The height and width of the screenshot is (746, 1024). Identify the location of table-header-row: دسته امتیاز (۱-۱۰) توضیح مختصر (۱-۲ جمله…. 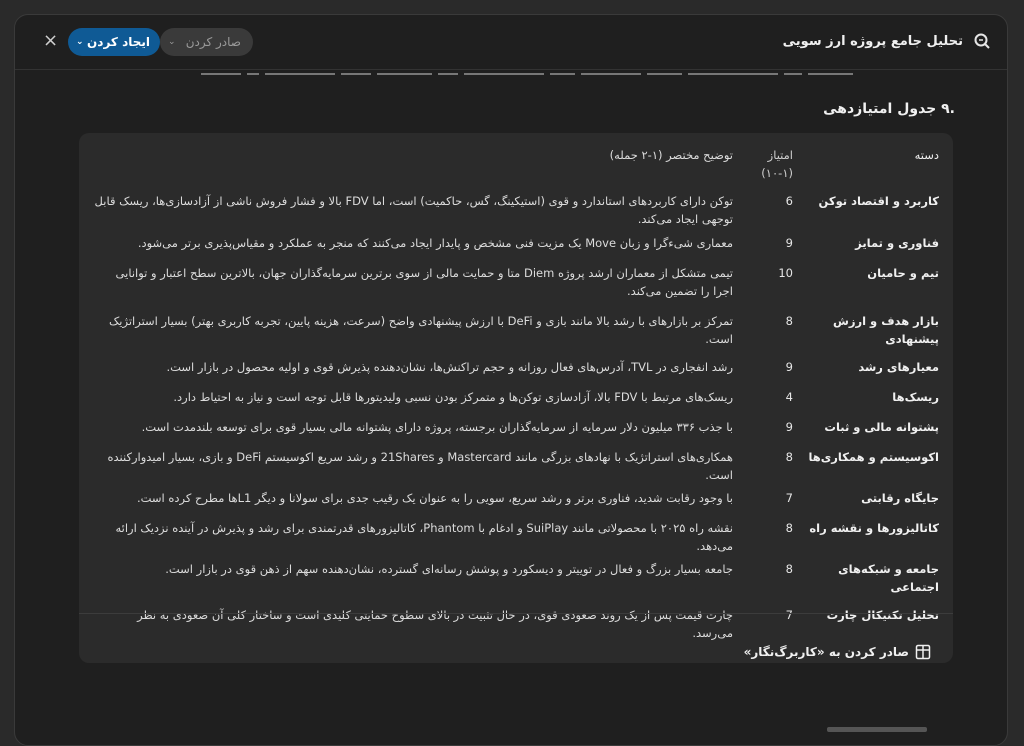
(516, 160).